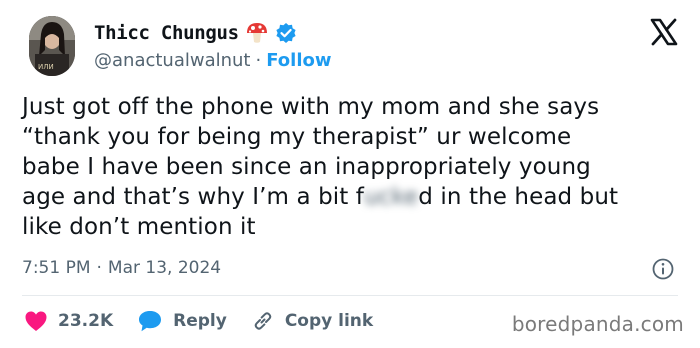  What do you see at coordinates (286, 33) in the screenshot?
I see `verified-badge-icon` at bounding box center [286, 33].